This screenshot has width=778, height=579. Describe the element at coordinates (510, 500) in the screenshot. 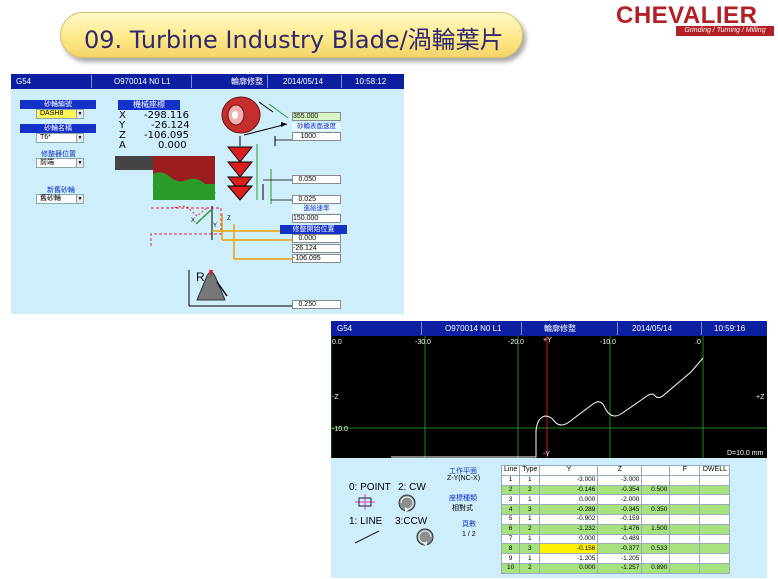

I see `cell-line: 3` at that location.